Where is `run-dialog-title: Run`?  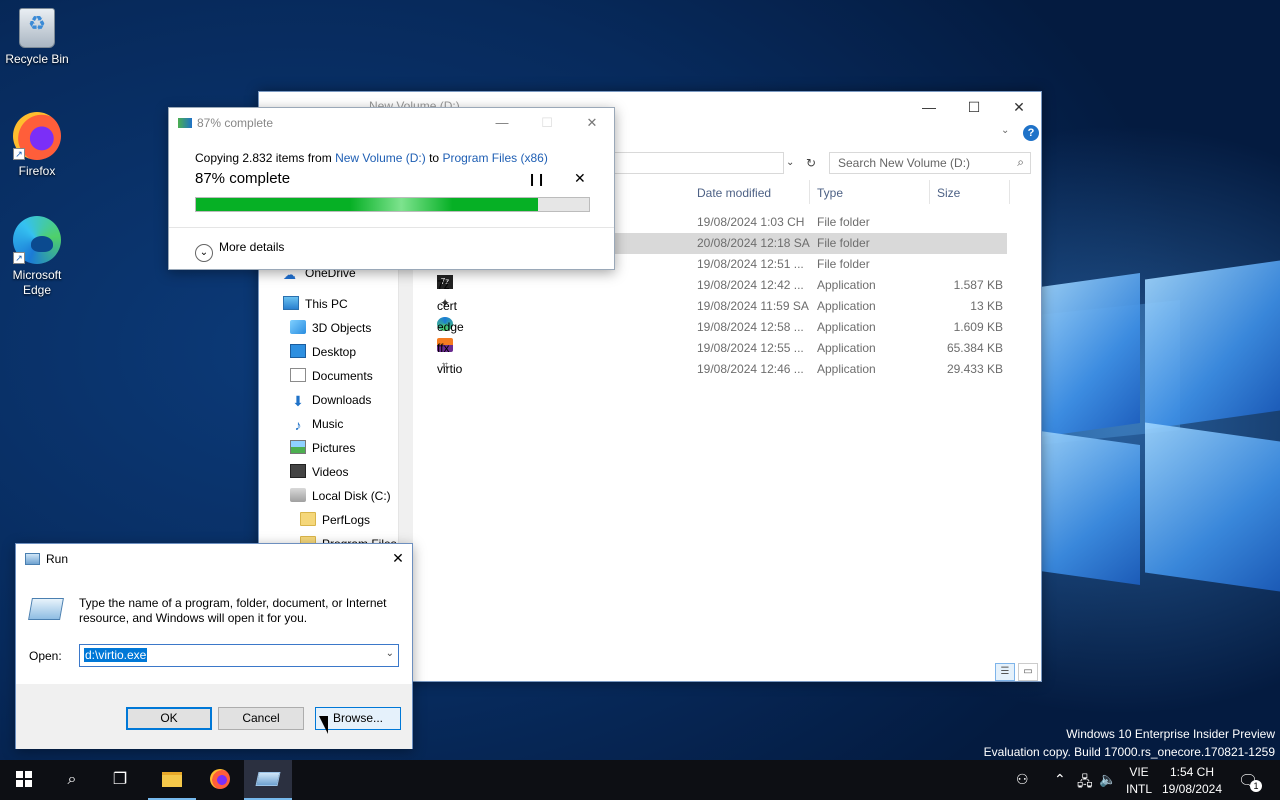 run-dialog-title: Run is located at coordinates (57, 559).